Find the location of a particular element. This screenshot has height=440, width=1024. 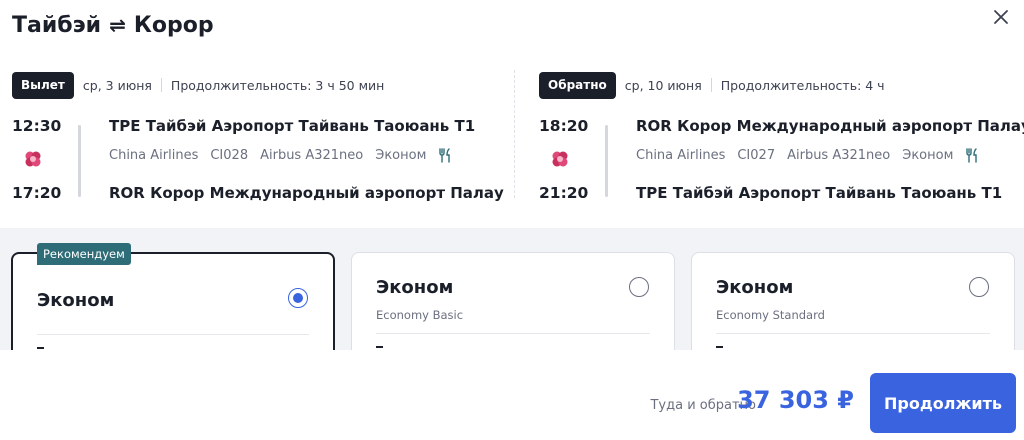

swap-arrows-icon: ⇌ is located at coordinates (117, 25).